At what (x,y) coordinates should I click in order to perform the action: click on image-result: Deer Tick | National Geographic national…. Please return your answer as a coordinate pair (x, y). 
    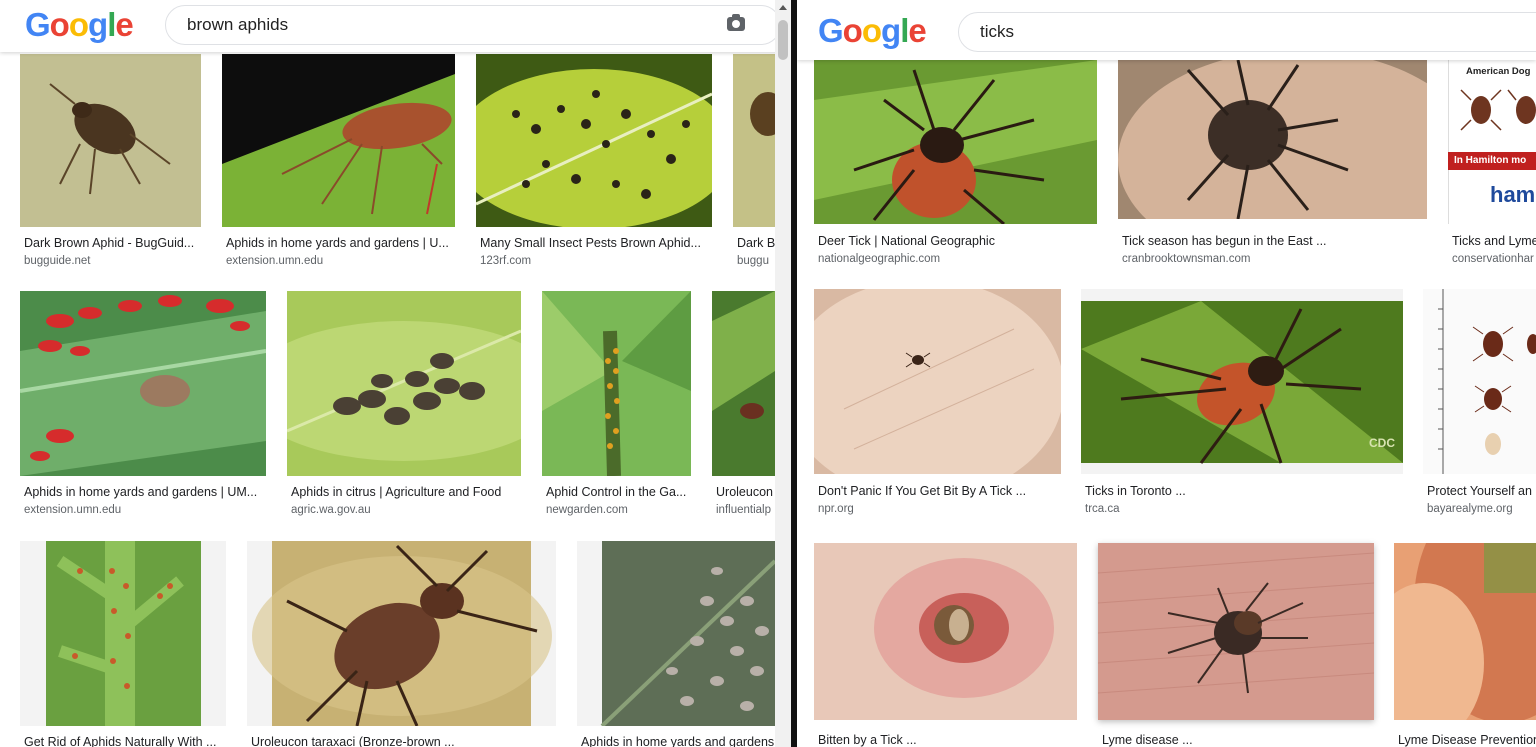
    Looking at the image, I should click on (955, 170).